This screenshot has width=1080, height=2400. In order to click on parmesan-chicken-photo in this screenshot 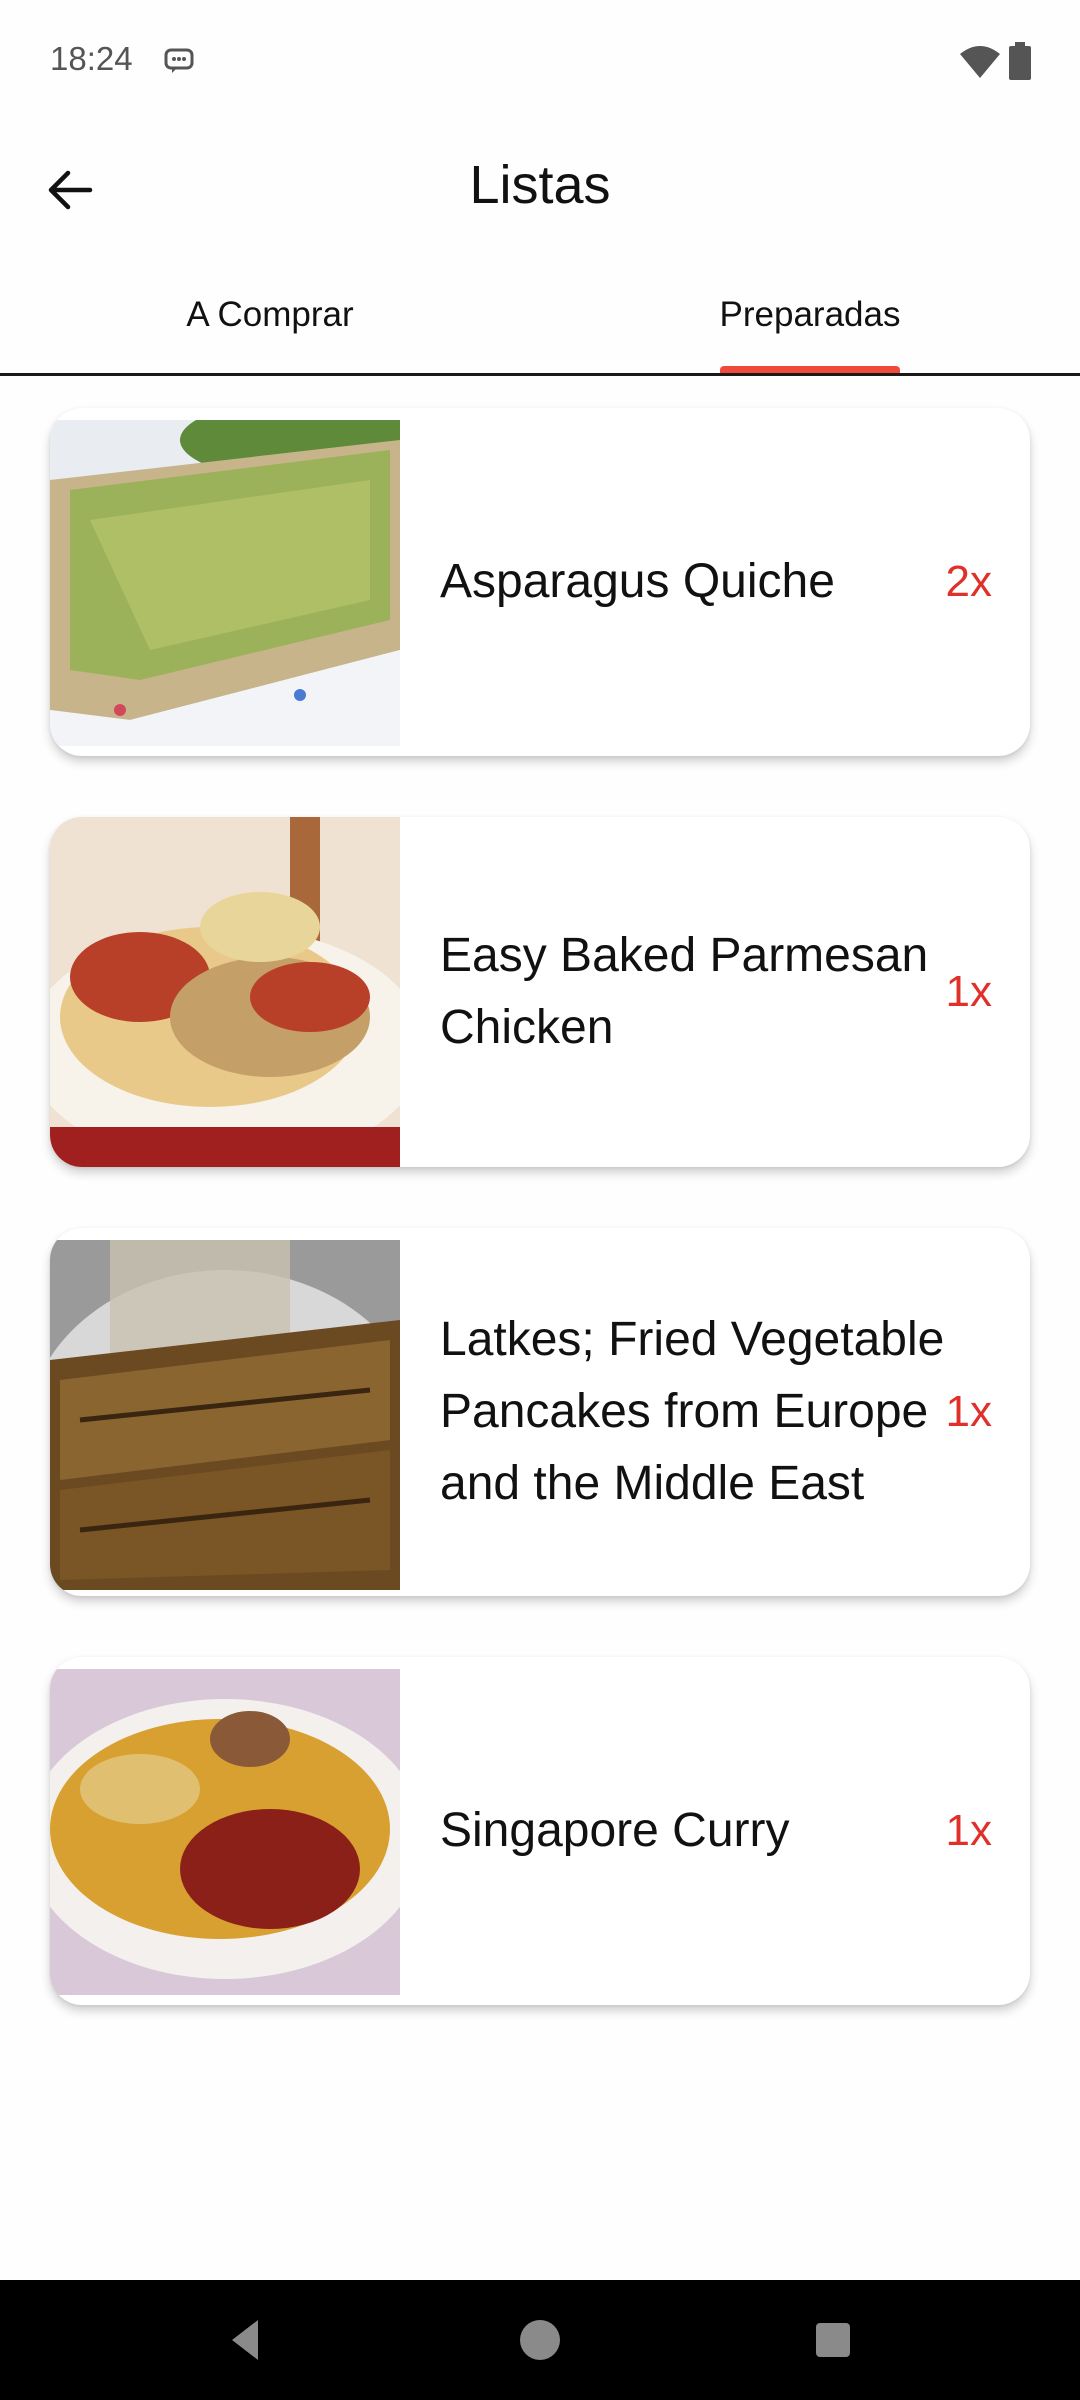, I will do `click(225, 992)`.